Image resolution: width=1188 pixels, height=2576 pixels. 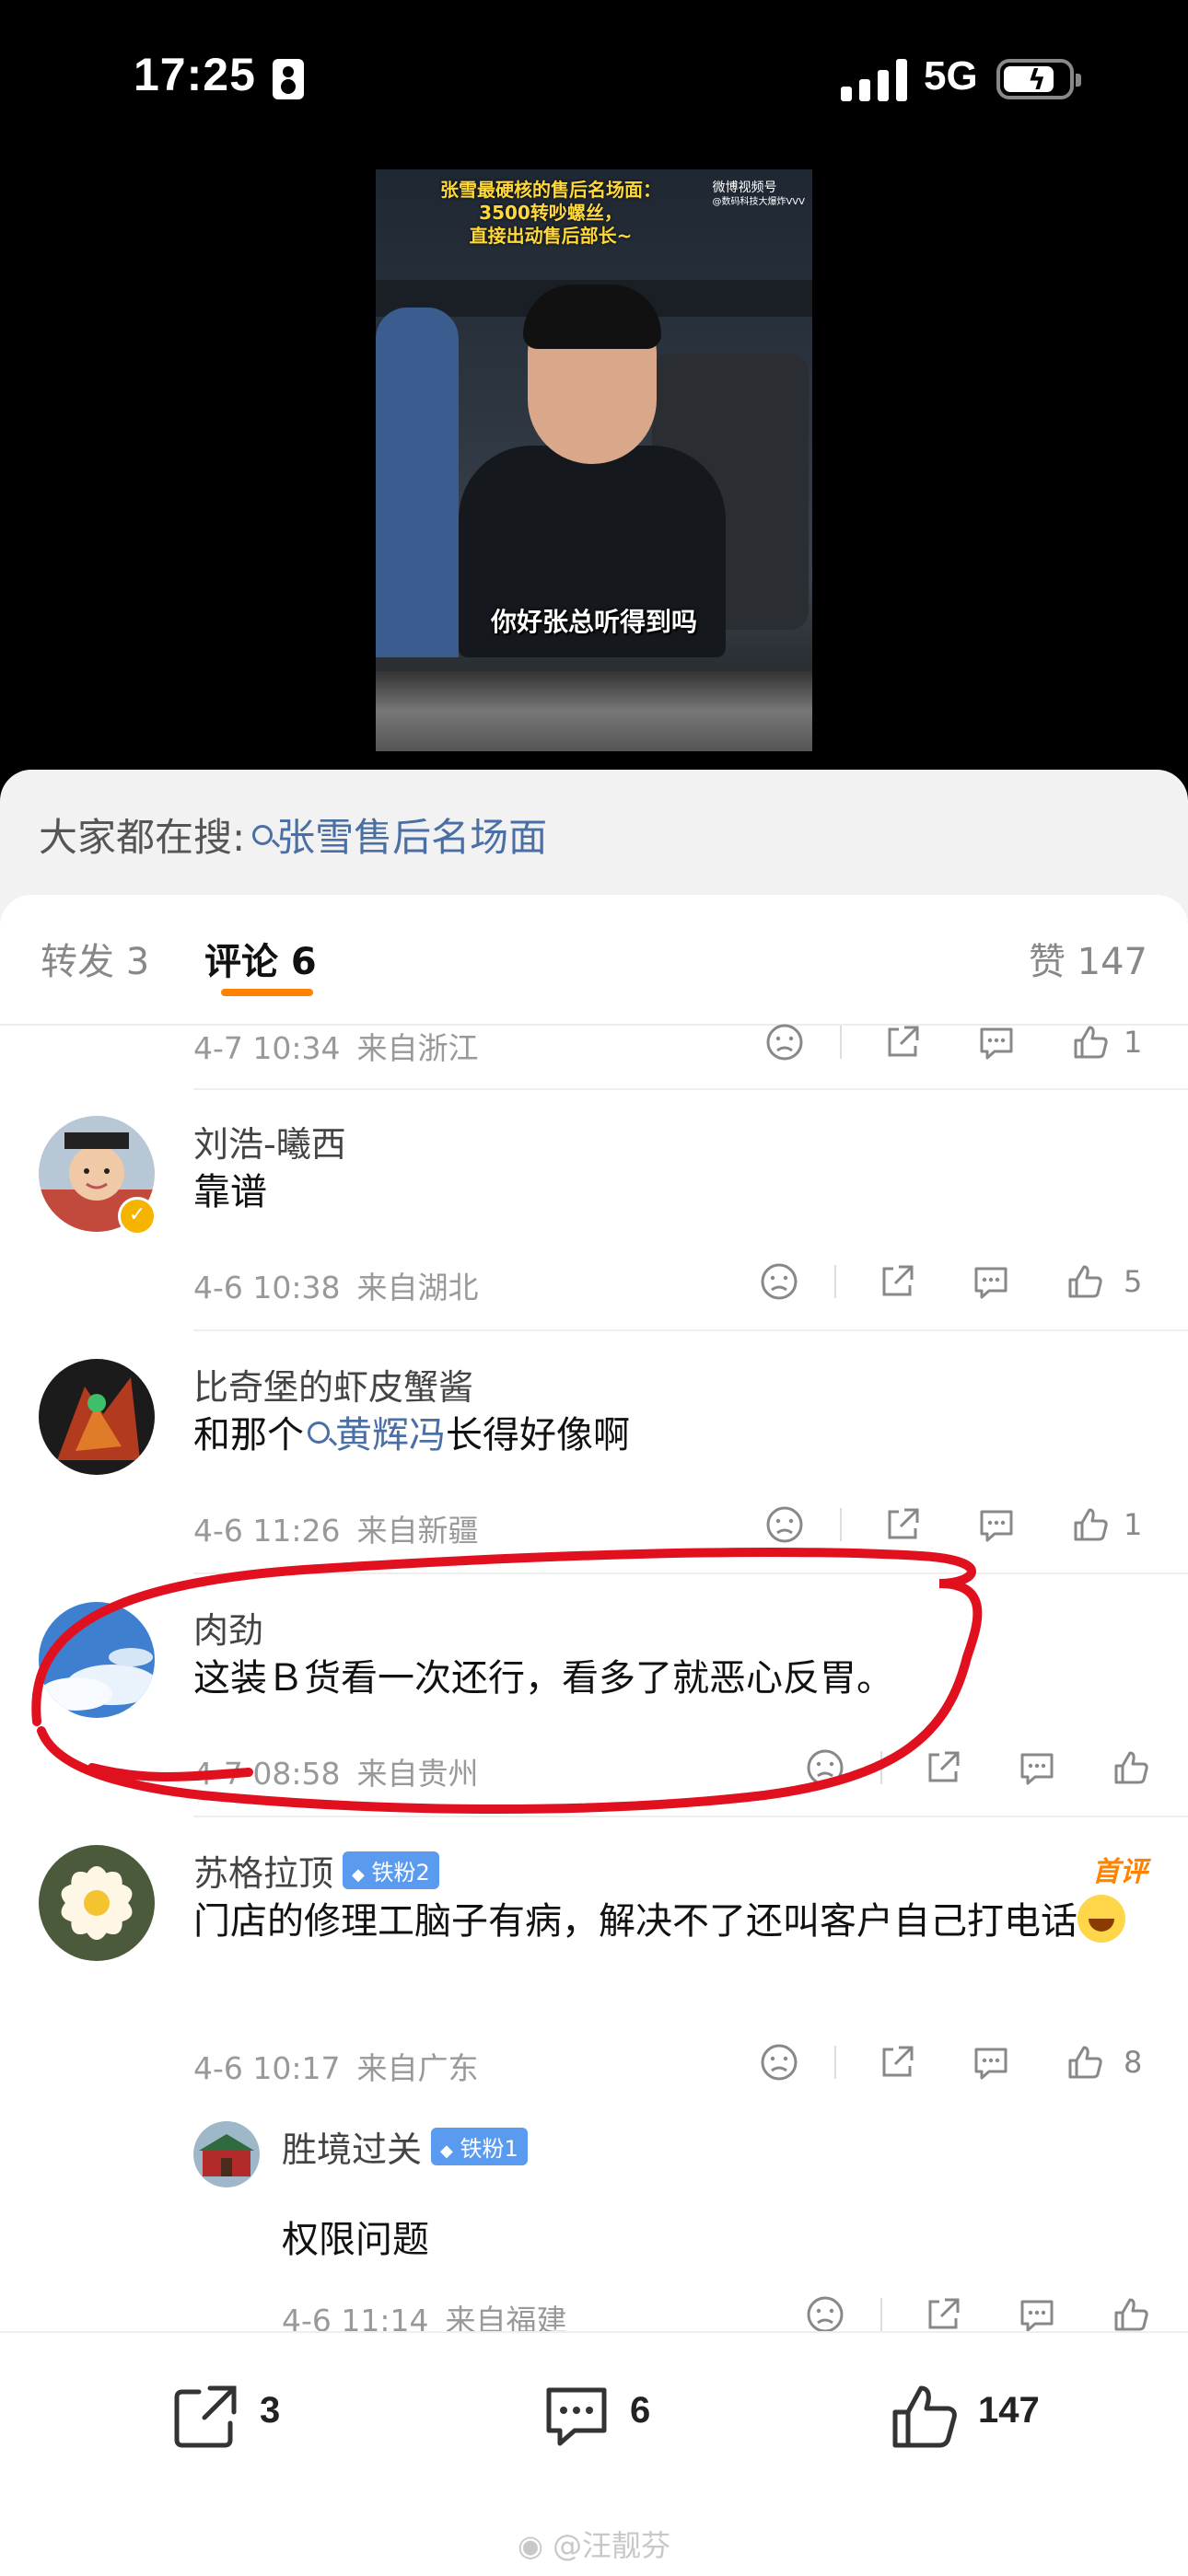 What do you see at coordinates (336, 1531) in the screenshot?
I see `comment-meta: 4-6 11:26 来自新疆` at bounding box center [336, 1531].